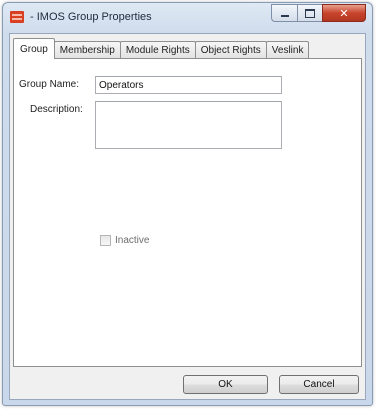 The height and width of the screenshot is (410, 377). Describe the element at coordinates (132, 240) in the screenshot. I see `inactive-label: Inactive` at that location.